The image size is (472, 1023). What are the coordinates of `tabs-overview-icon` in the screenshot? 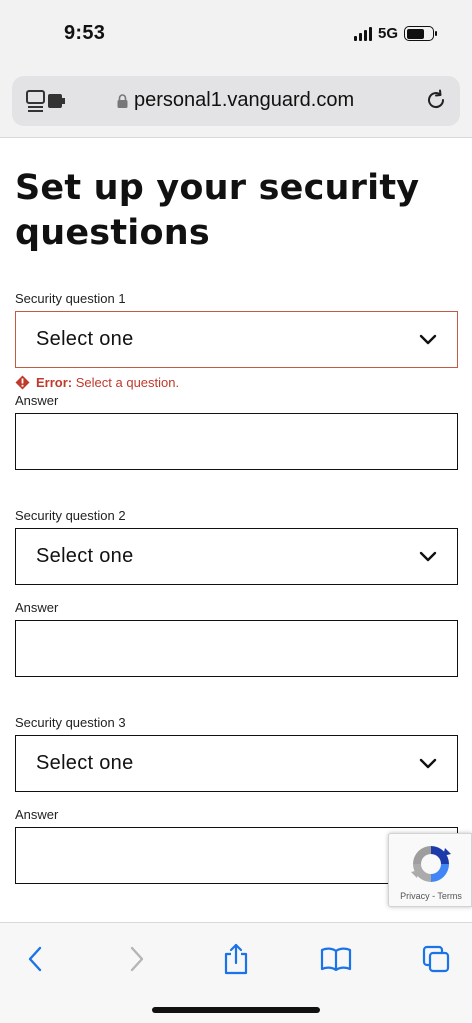 It's located at (436, 959).